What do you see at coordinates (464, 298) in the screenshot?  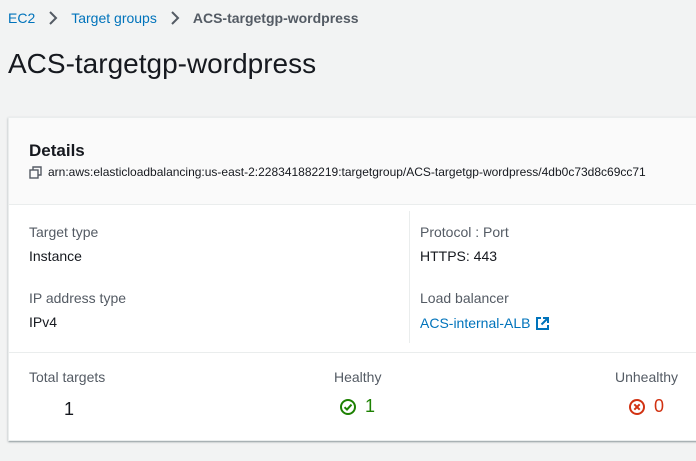 I see `load-balancer-label: Load balancer` at bounding box center [464, 298].